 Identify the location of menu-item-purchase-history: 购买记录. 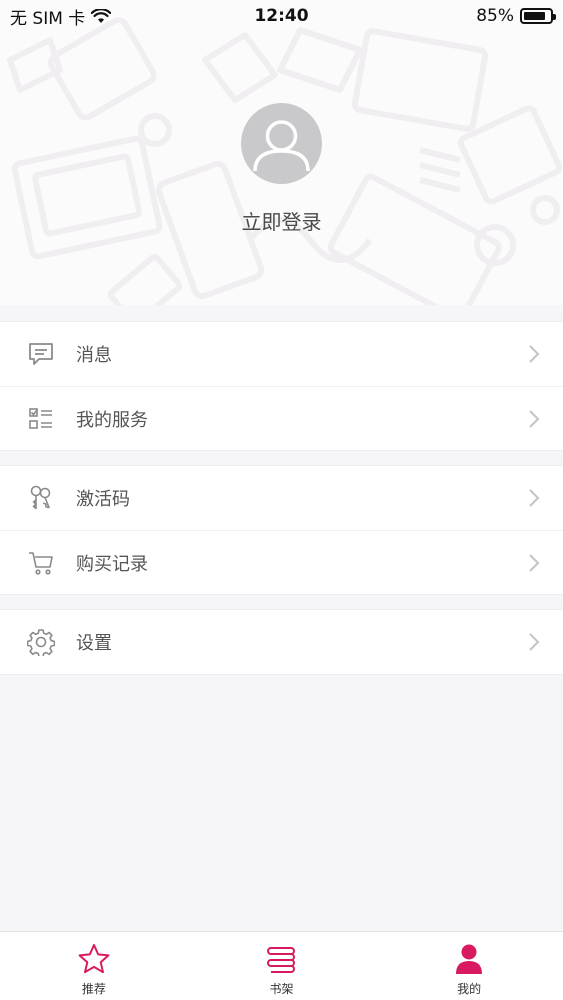
(281, 562).